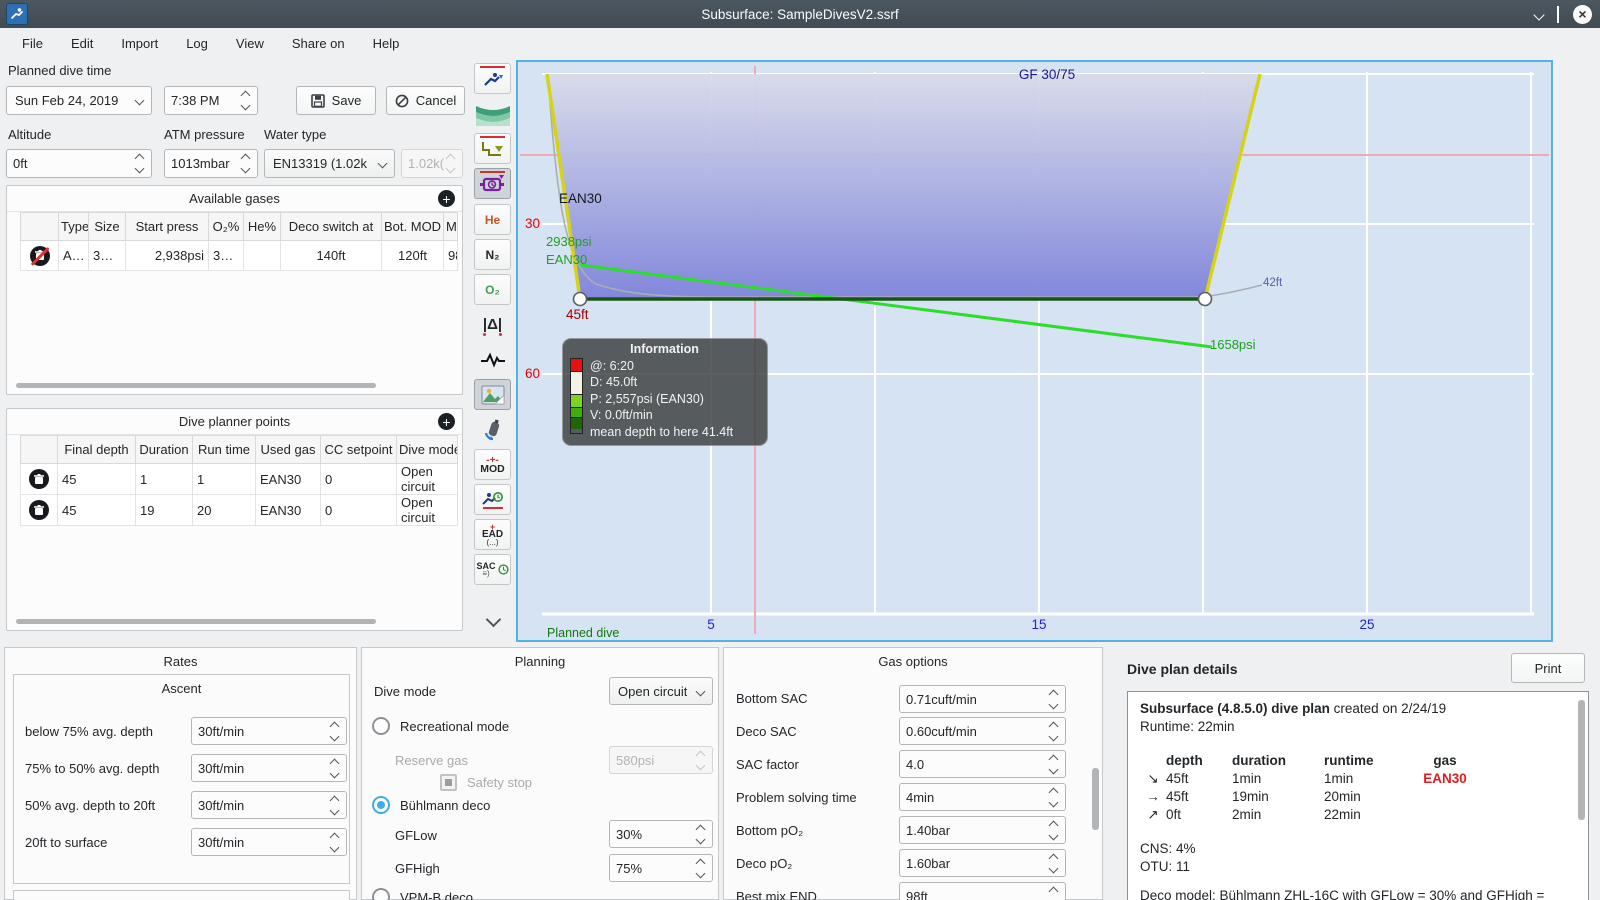  What do you see at coordinates (329, 163) in the screenshot?
I see `water-type-combo: EN13319 (1.02k` at bounding box center [329, 163].